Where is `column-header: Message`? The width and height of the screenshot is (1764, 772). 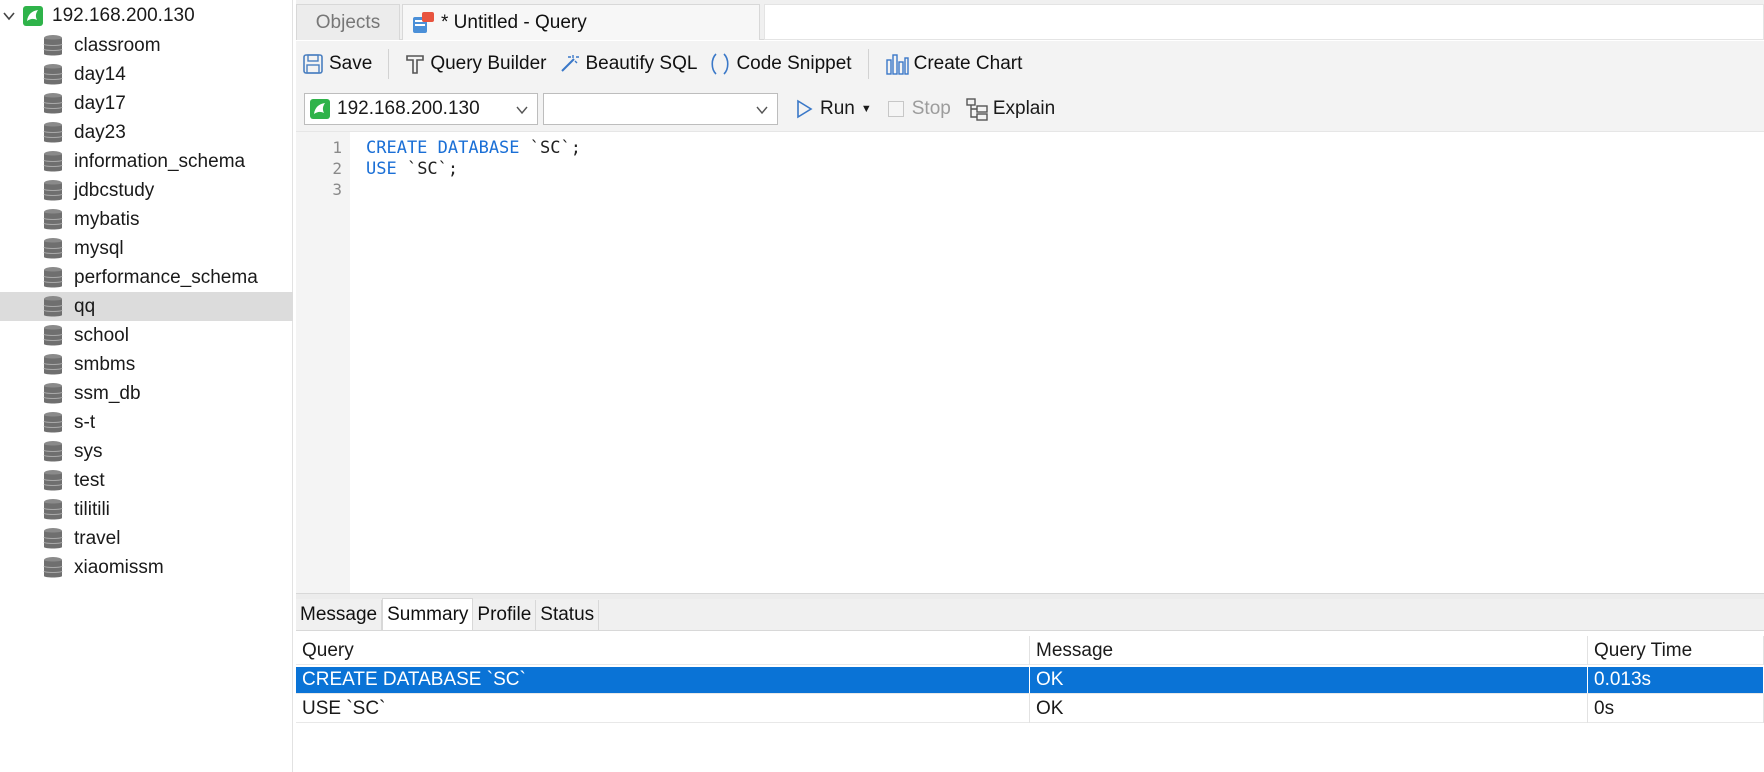 column-header: Message is located at coordinates (1309, 650).